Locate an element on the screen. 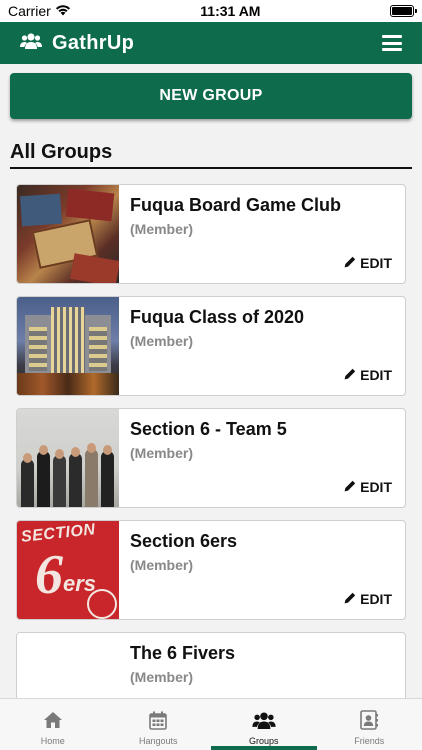 The width and height of the screenshot is (422, 750). group-card: Fuqua Class of 2020 (Member) EDIT is located at coordinates (211, 346).